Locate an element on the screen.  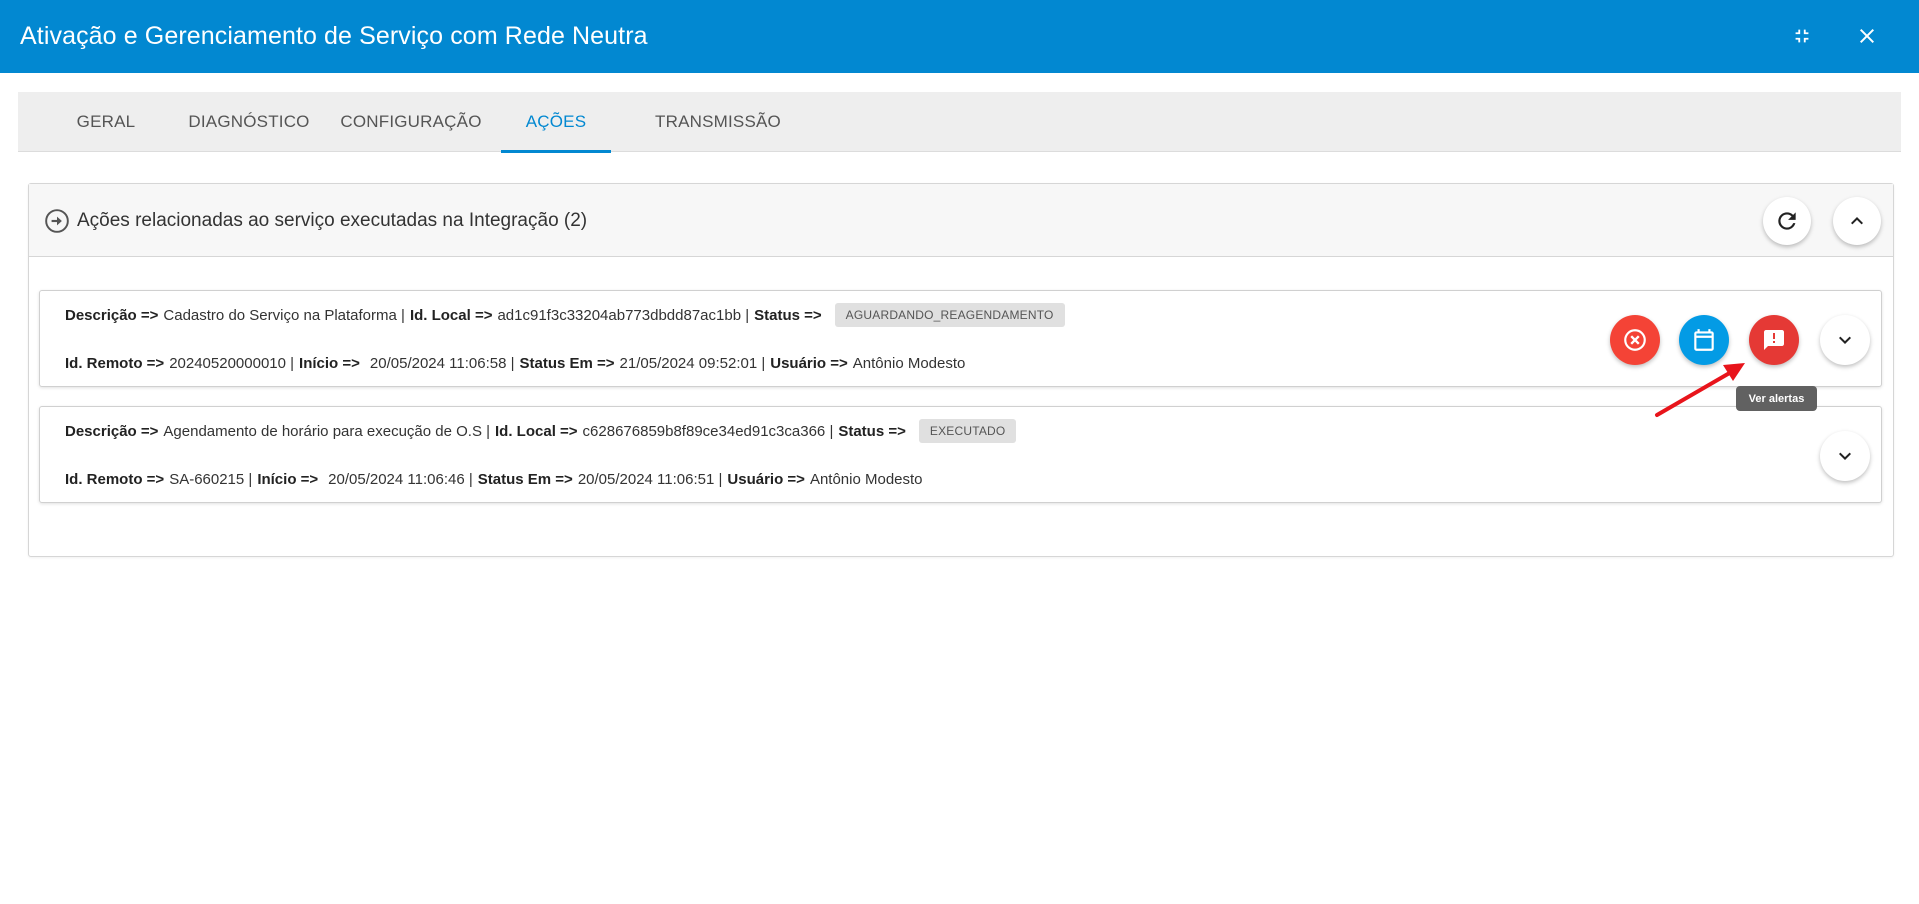
descricao-value: Cadastro do Serviço na Plataforma | is located at coordinates (284, 315).